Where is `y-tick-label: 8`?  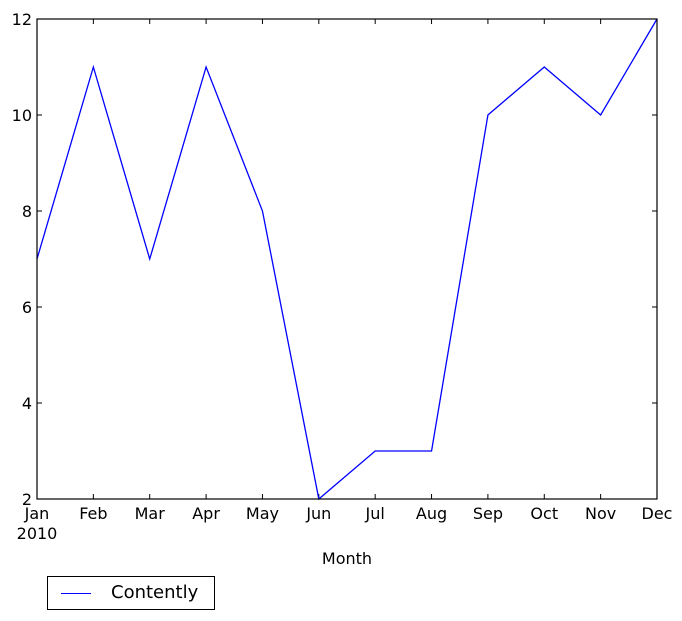
y-tick-label: 8 is located at coordinates (27, 211).